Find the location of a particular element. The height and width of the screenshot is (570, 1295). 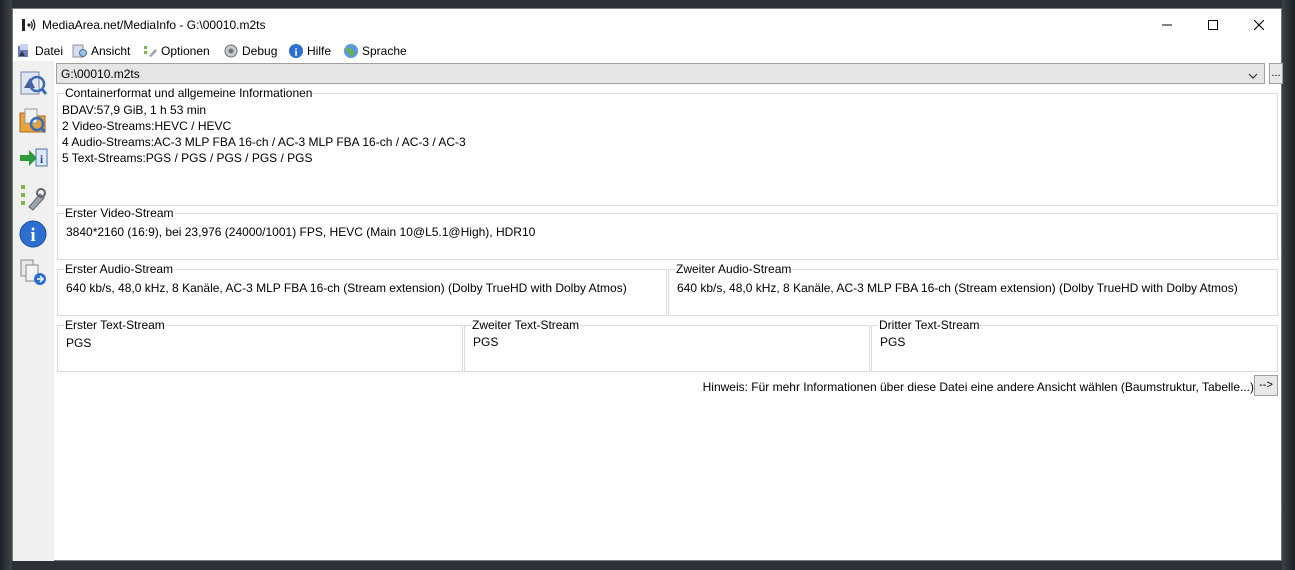

menu-ansicht: Ansicht is located at coordinates (101, 51).